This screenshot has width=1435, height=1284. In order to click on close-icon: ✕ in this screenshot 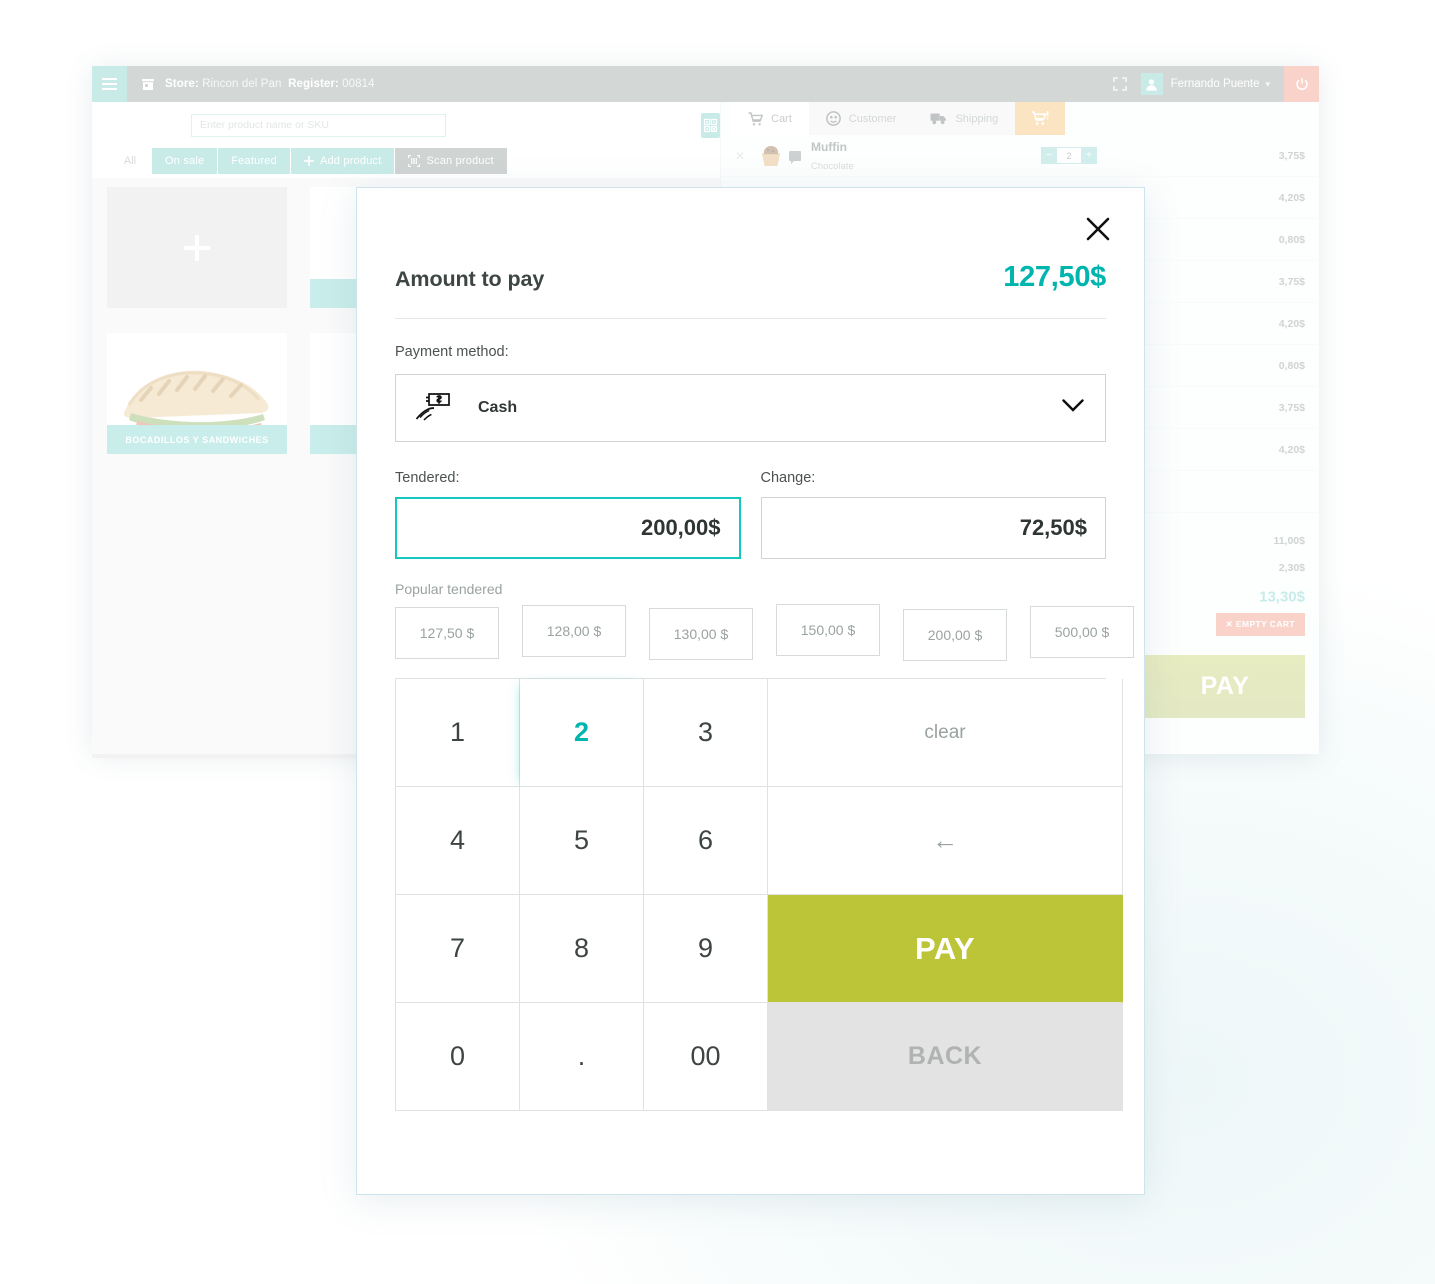, I will do `click(1229, 624)`.